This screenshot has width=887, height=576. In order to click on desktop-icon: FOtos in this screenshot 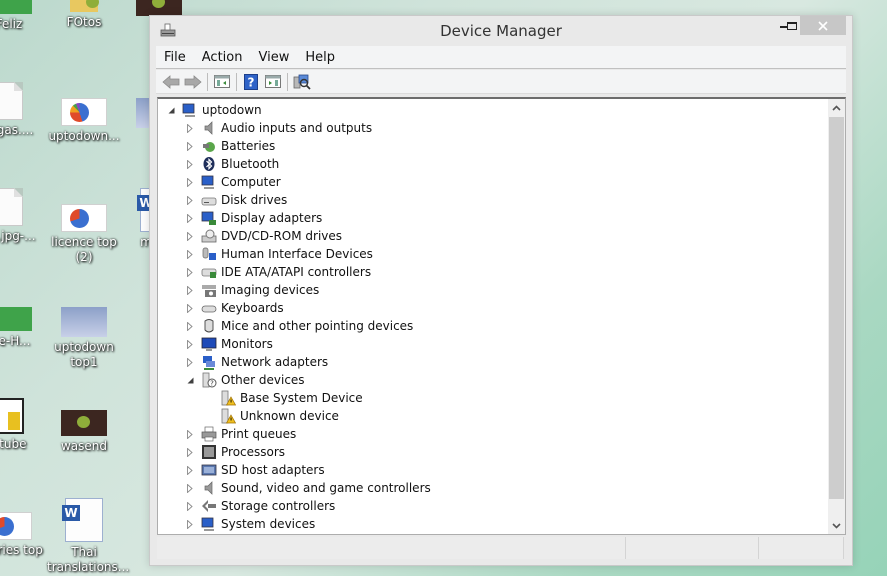, I will do `click(84, 15)`.